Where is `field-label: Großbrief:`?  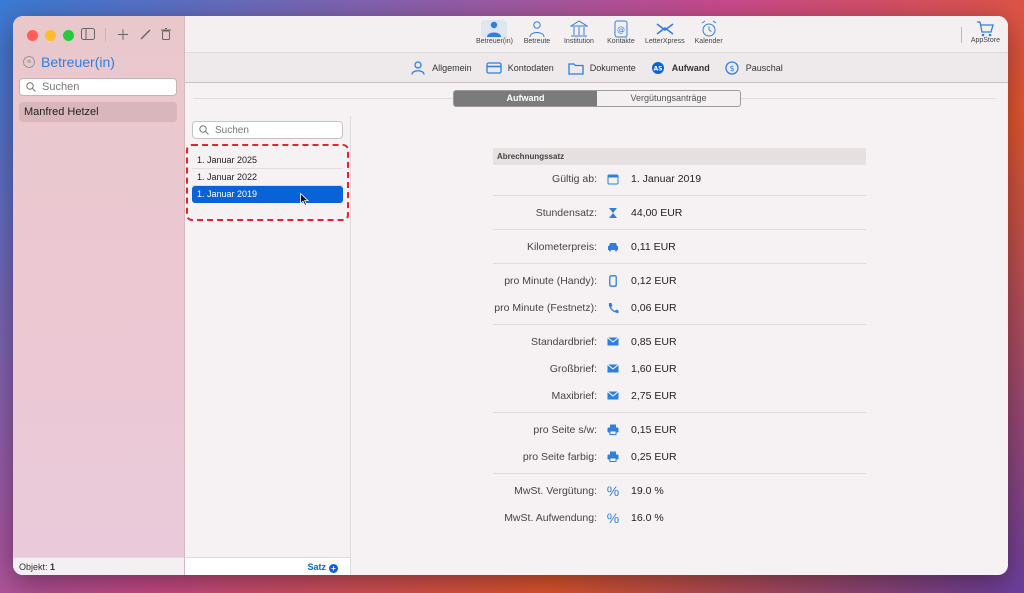
field-label: Großbrief: is located at coordinates (573, 368).